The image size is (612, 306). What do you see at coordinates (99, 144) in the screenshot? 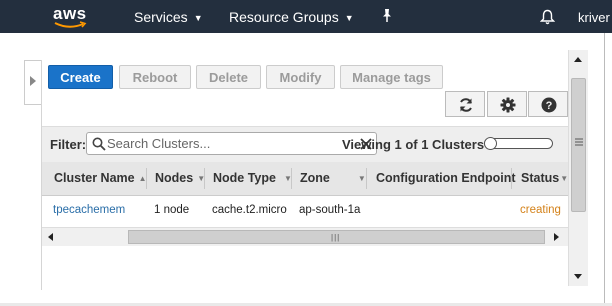
I see `search-icon` at bounding box center [99, 144].